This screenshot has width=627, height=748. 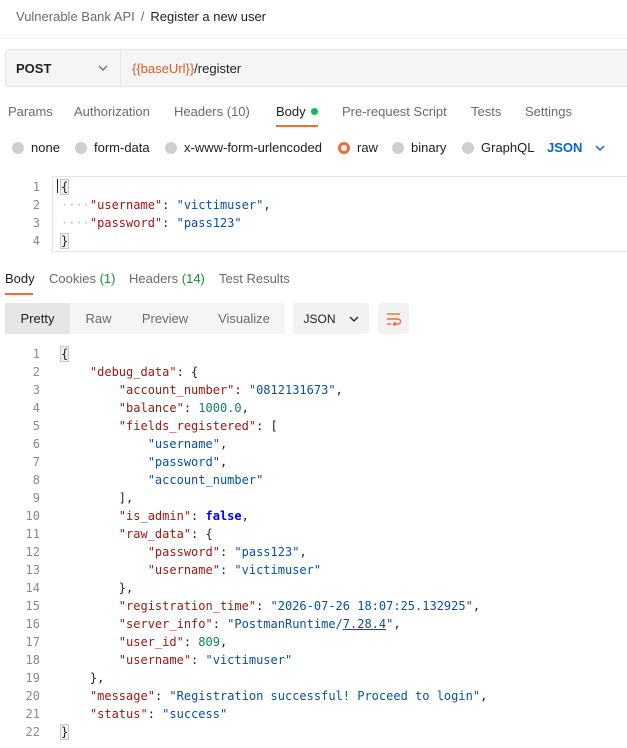 What do you see at coordinates (243, 147) in the screenshot?
I see `radio-x-www-form-urlencoded: x-www-form-urlencoded` at bounding box center [243, 147].